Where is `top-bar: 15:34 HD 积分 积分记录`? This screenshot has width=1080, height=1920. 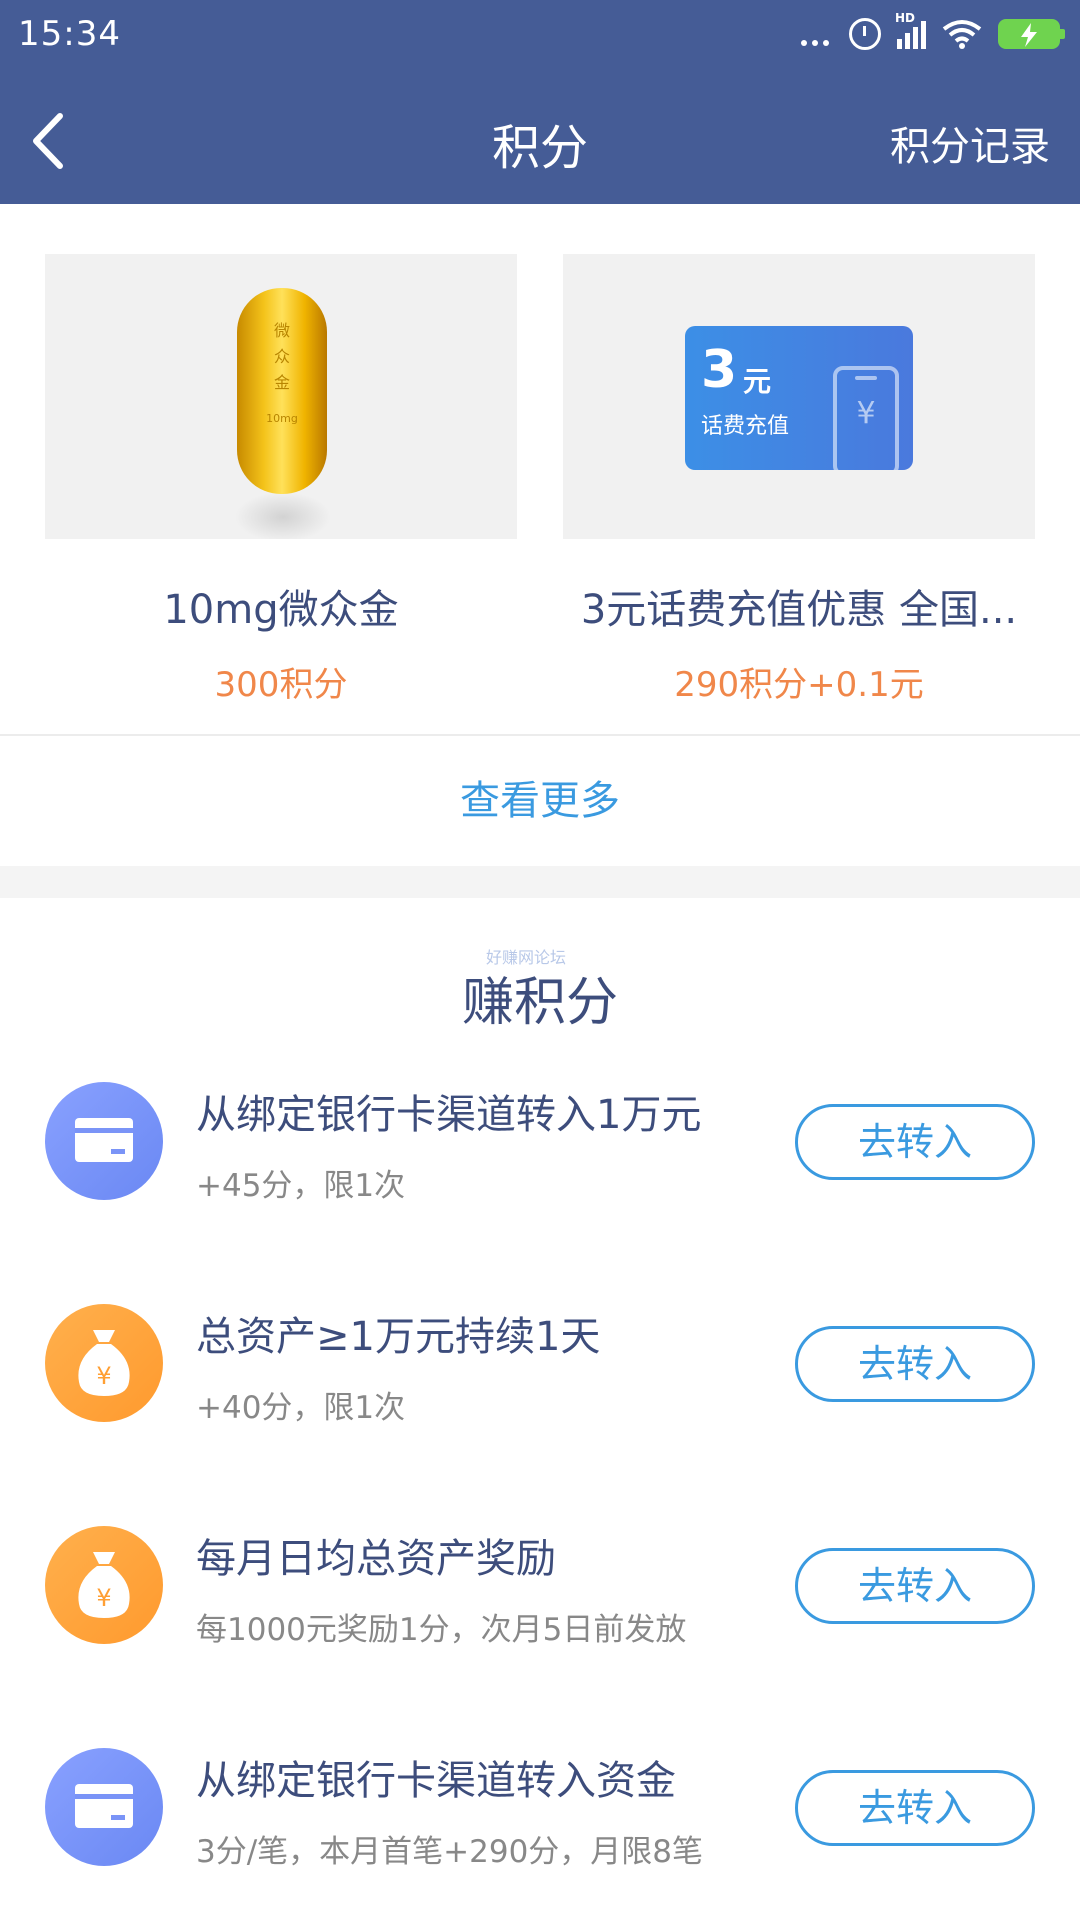 top-bar: 15:34 HD 积分 积分记录 is located at coordinates (540, 102).